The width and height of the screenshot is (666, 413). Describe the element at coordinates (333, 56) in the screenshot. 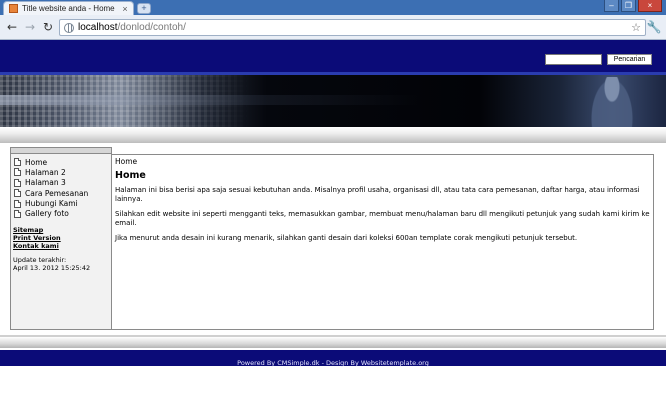

I see `site-header: Pencarian` at that location.